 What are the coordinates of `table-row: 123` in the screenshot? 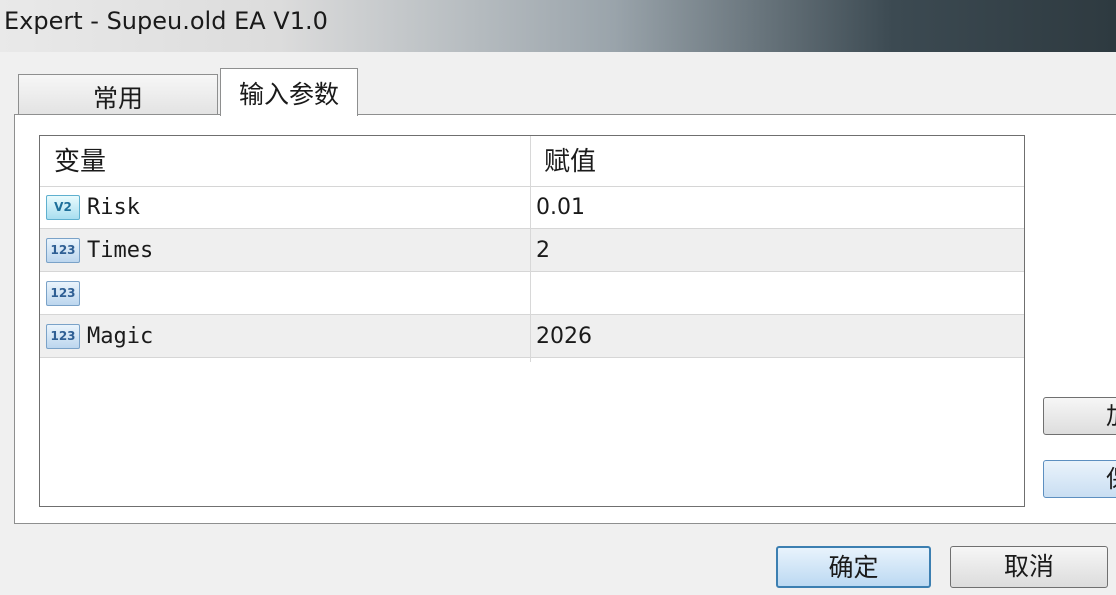 It's located at (532, 293).